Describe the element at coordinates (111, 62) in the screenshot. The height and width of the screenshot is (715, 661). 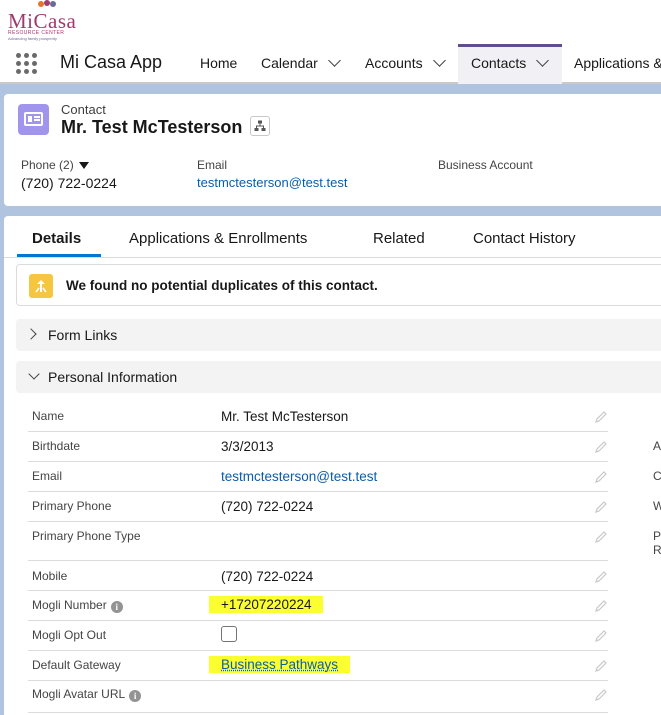
I see `app-name: Mi Casa App` at that location.